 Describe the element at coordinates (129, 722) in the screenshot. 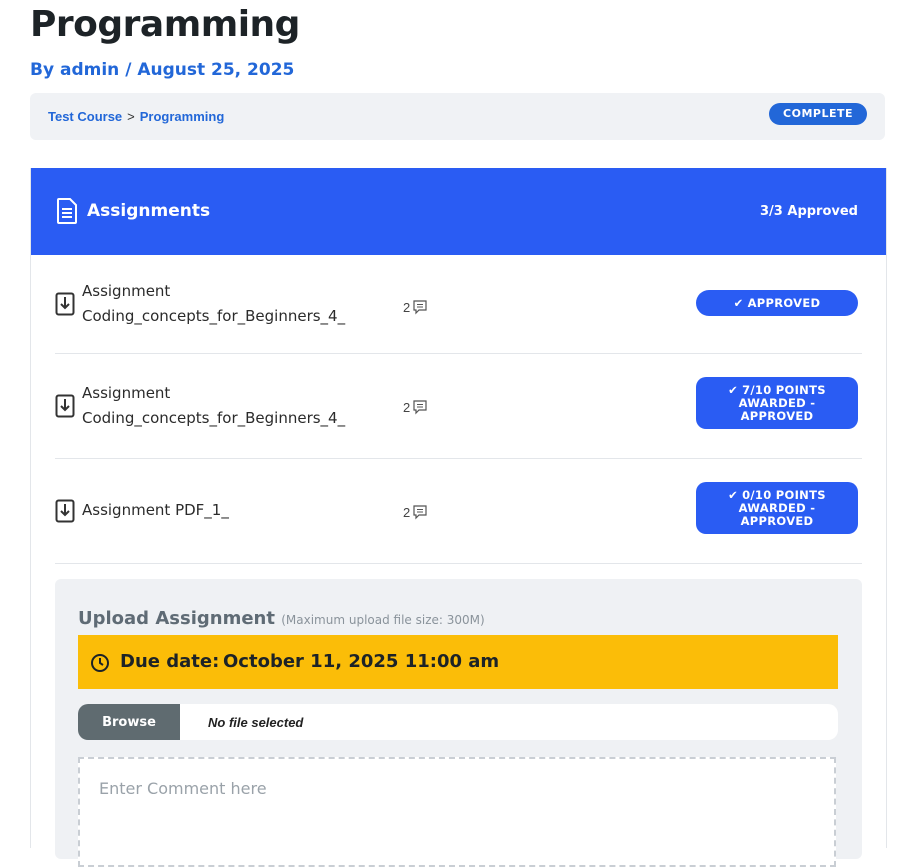

I see `browse-button: Browse` at that location.